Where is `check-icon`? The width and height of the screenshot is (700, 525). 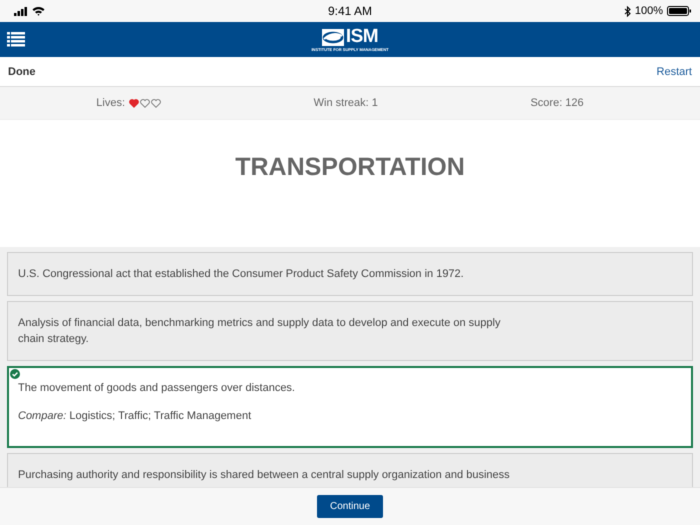
check-icon is located at coordinates (15, 374).